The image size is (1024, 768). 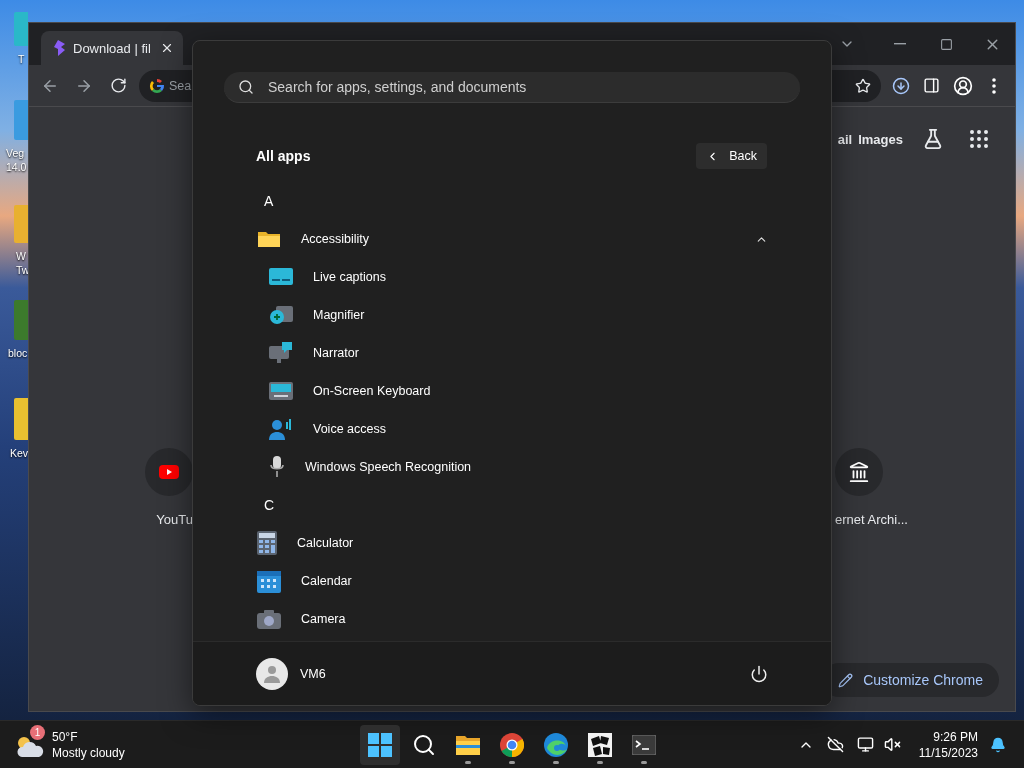 I want to click on building-icon, so click(x=859, y=472).